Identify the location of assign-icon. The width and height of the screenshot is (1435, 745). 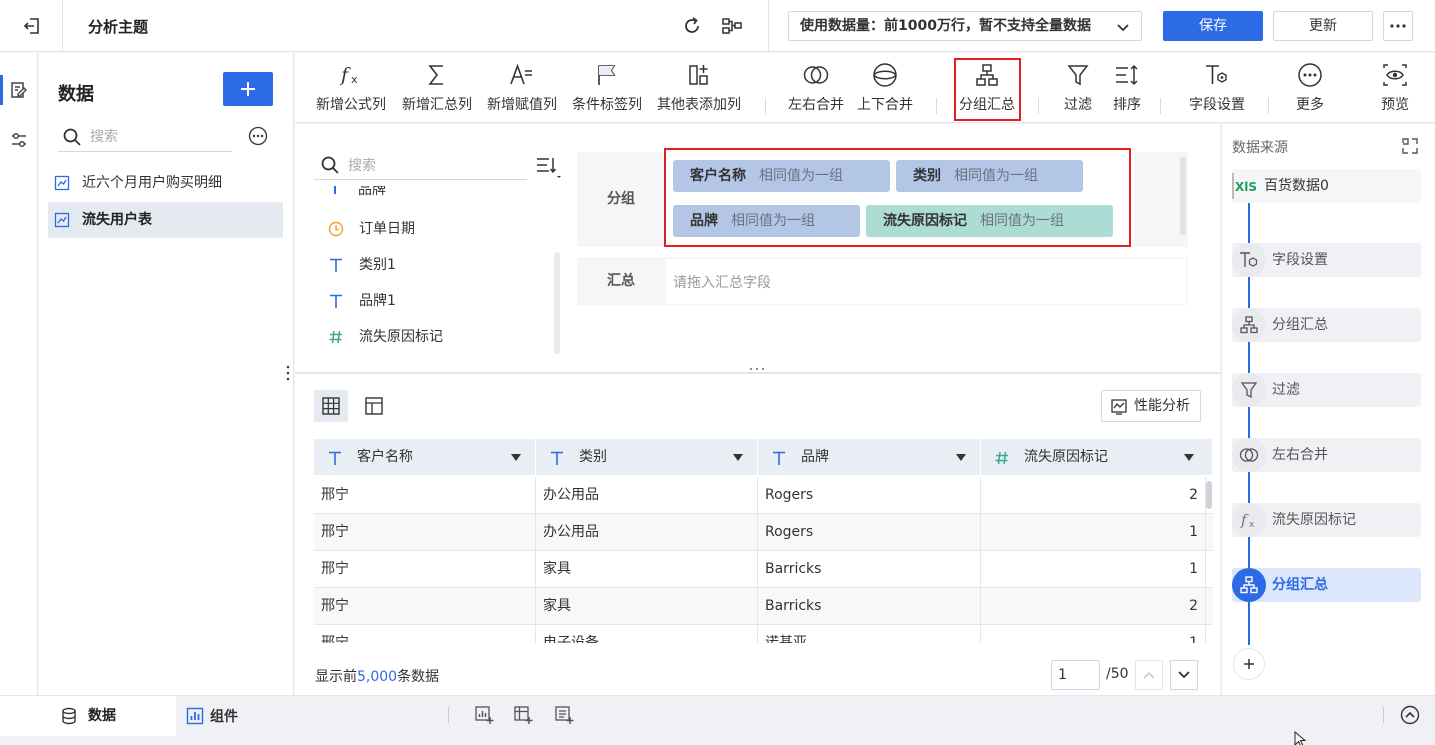
(522, 75).